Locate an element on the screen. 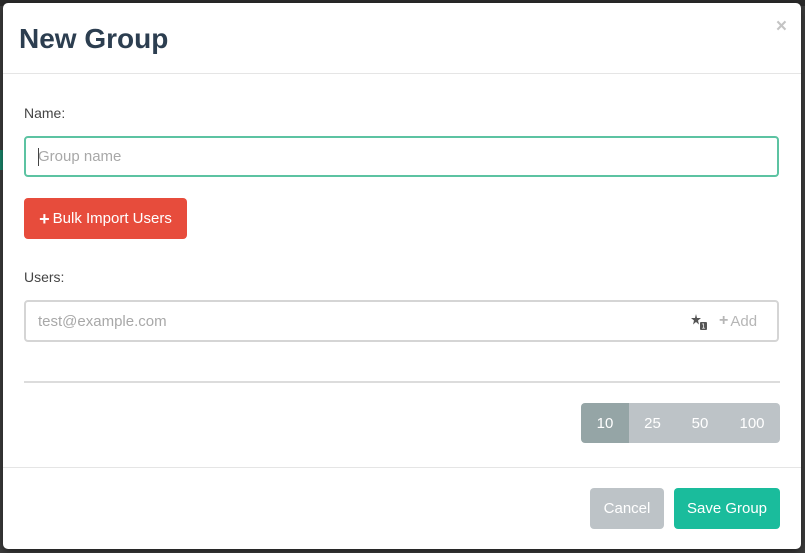 The width and height of the screenshot is (805, 553). bulk-import-label: Bulk Import Users is located at coordinates (112, 218).